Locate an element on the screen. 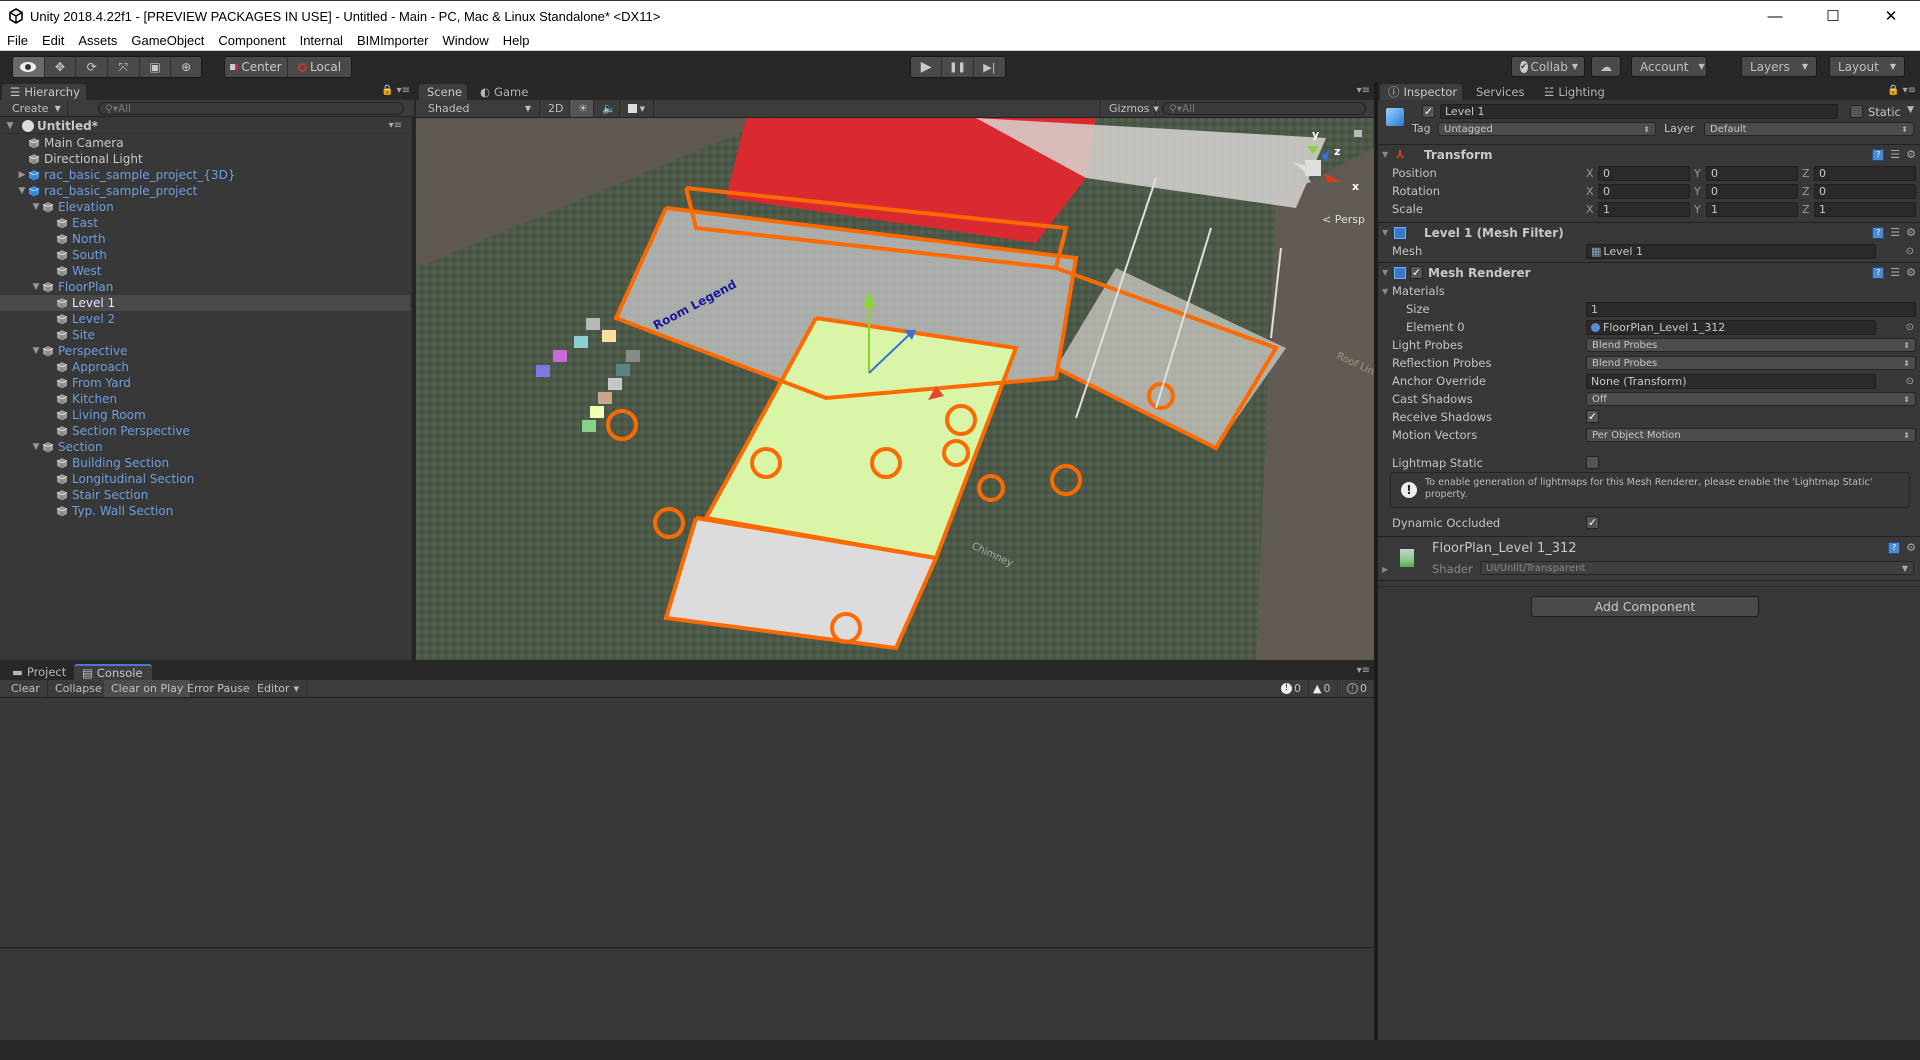 The image size is (1920, 1060). transform-tool-button: ⊕ is located at coordinates (186, 67).